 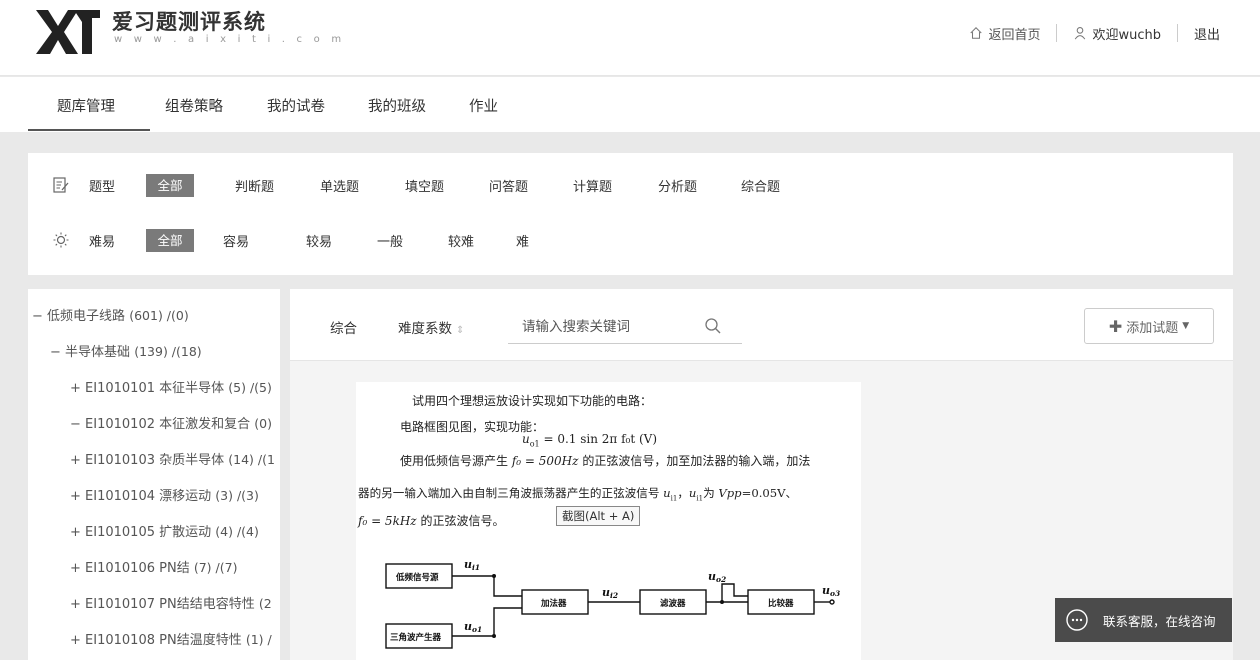 I want to click on tree-node-label: EI1010103 杂质半导体, so click(x=155, y=460).